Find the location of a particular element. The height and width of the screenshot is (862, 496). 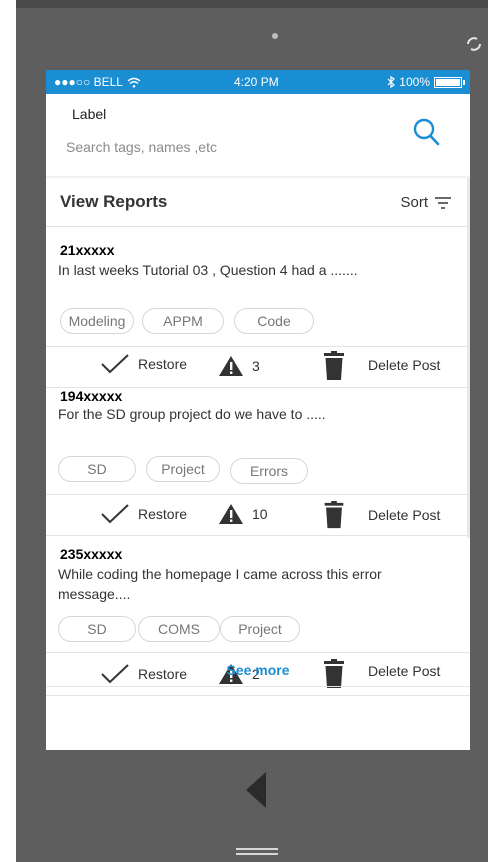

report-count: 10 is located at coordinates (243, 514).